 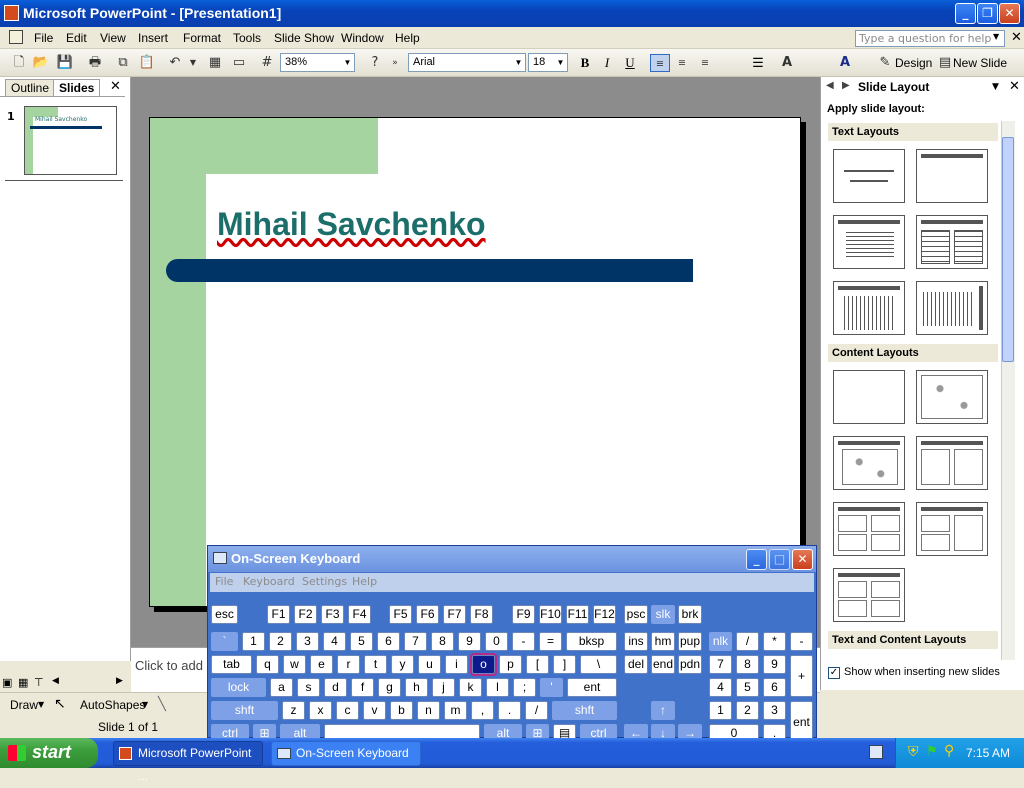 What do you see at coordinates (747, 710) in the screenshot?
I see `osk-key-88: 2` at bounding box center [747, 710].